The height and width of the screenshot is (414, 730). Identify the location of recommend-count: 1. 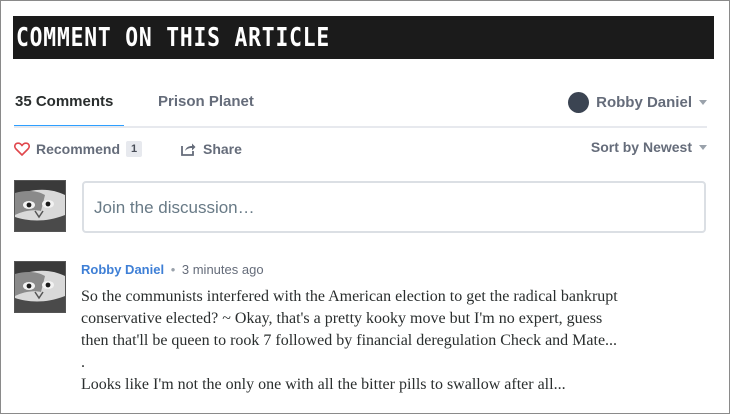
(134, 149).